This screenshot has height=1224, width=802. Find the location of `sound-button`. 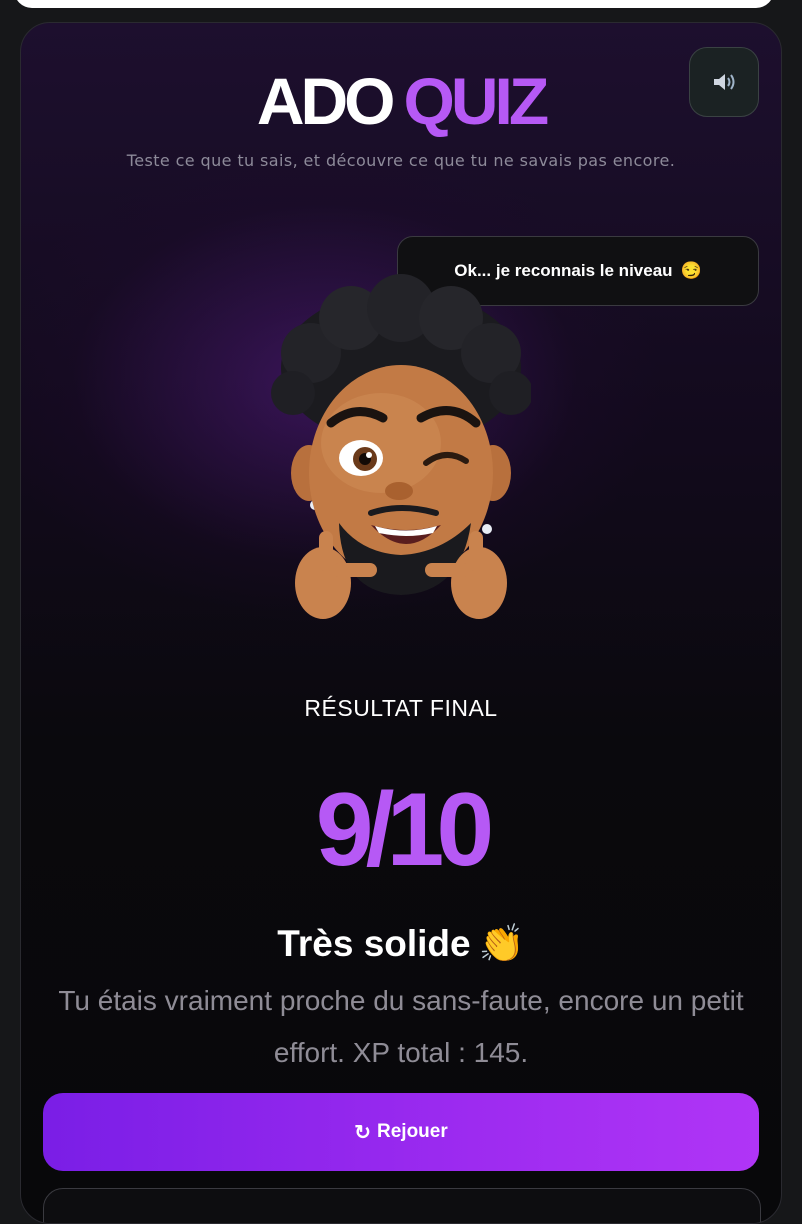

sound-button is located at coordinates (724, 82).